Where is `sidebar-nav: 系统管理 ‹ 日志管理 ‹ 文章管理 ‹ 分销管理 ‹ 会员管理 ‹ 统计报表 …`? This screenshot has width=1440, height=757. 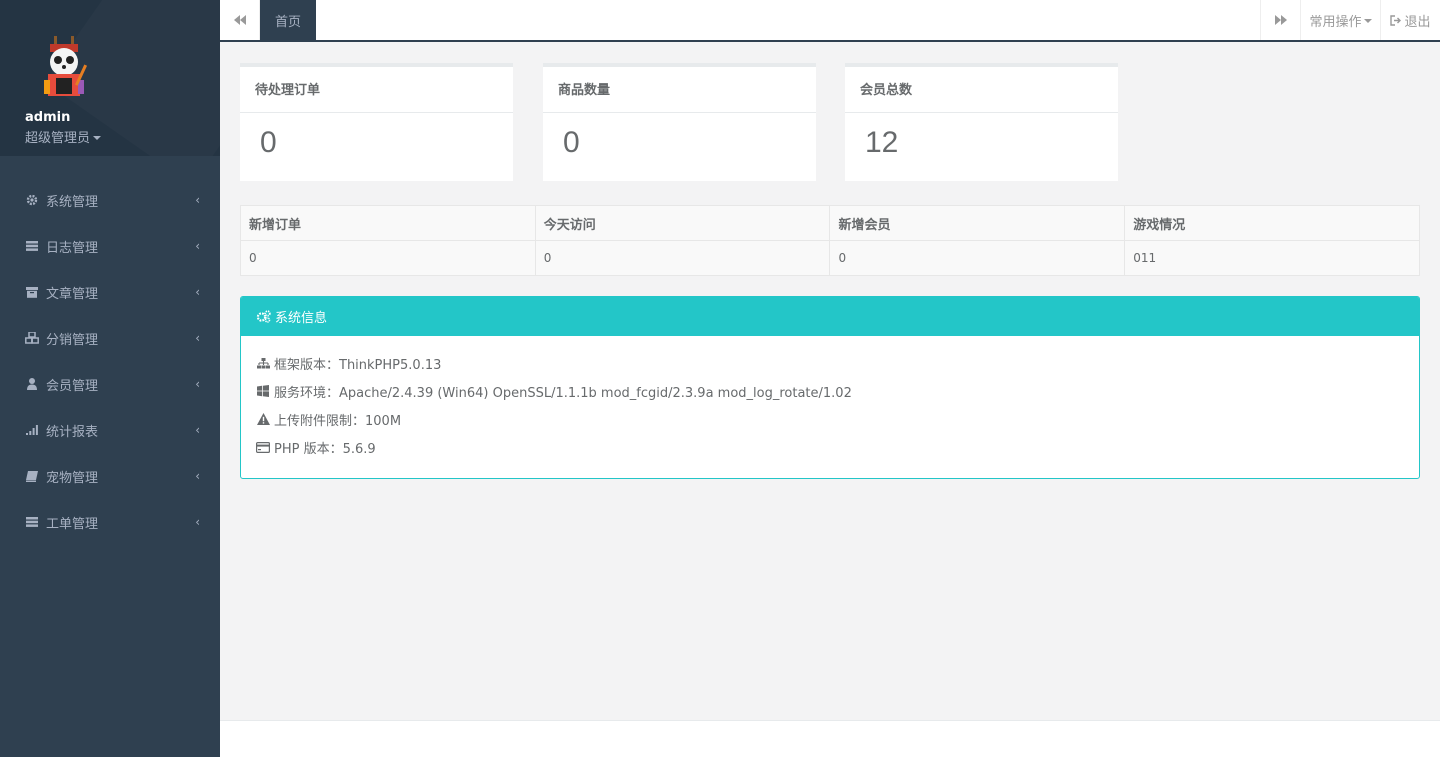
sidebar-nav: 系统管理 ‹ 日志管理 ‹ 文章管理 ‹ 分销管理 ‹ 会员管理 ‹ 统计报表 … is located at coordinates (110, 361).